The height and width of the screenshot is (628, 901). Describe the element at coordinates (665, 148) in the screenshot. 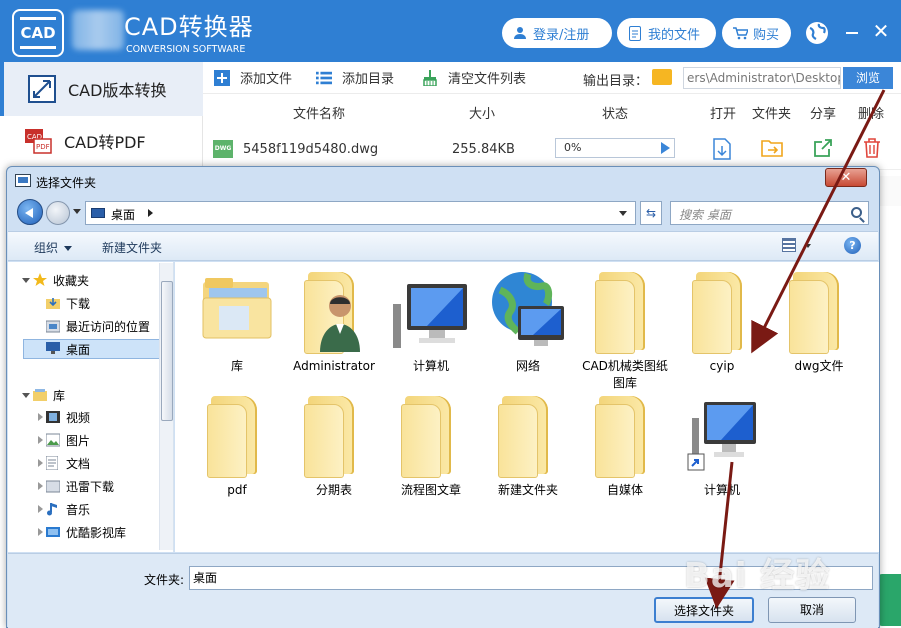

I see `play-icon` at that location.